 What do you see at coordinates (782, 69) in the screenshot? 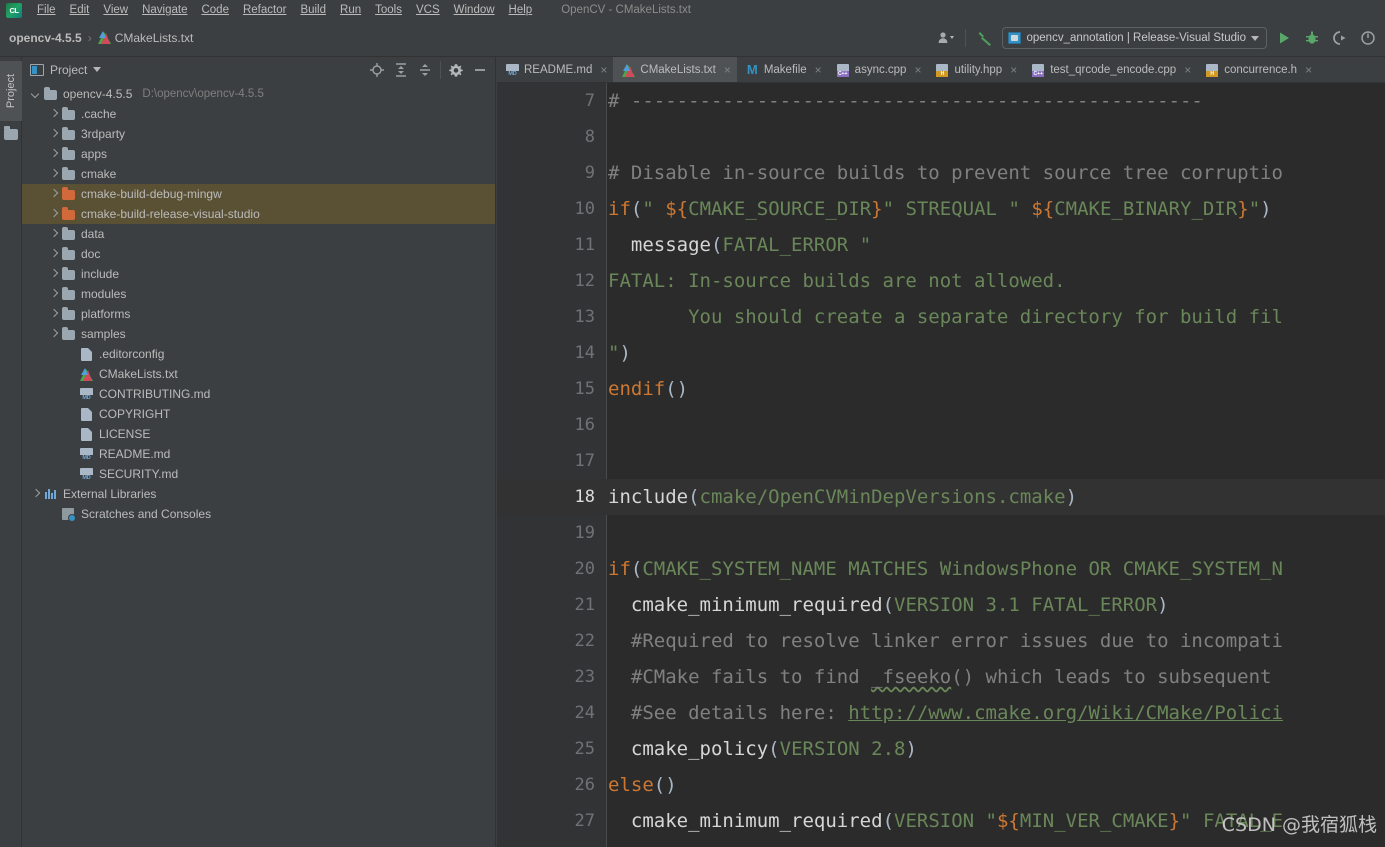
I see `editor-tab: M Makefile ×` at bounding box center [782, 69].